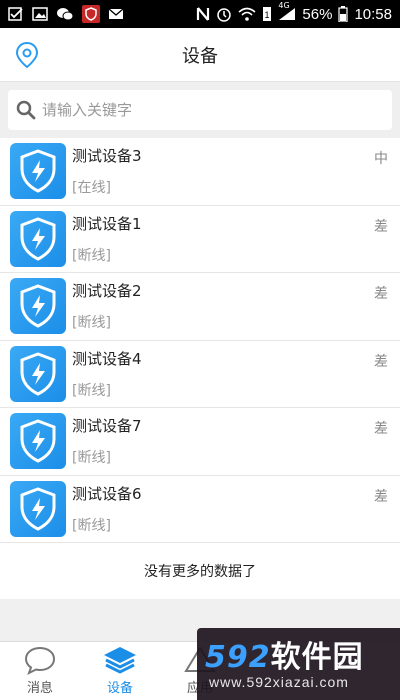 This screenshot has height=700, width=400. What do you see at coordinates (116, 13) in the screenshot?
I see `mail-icon` at bounding box center [116, 13].